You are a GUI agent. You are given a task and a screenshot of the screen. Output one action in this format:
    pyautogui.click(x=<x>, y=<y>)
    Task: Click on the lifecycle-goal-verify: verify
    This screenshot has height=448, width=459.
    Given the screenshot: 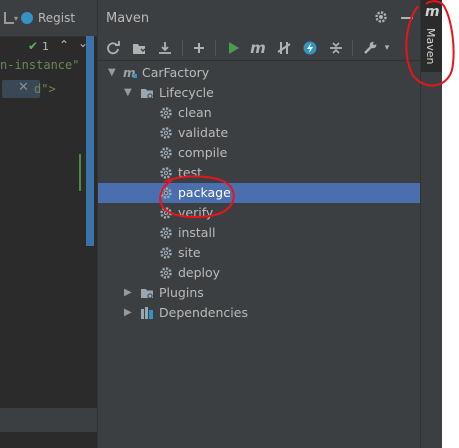 What is the action you would take?
    pyautogui.click(x=259, y=213)
    